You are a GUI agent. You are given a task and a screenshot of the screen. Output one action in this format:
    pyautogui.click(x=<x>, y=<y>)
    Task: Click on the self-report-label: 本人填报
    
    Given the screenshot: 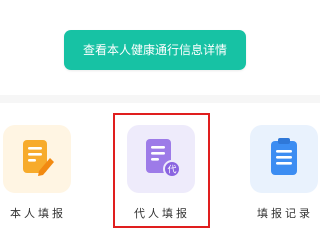 What is the action you would take?
    pyautogui.click(x=38, y=213)
    